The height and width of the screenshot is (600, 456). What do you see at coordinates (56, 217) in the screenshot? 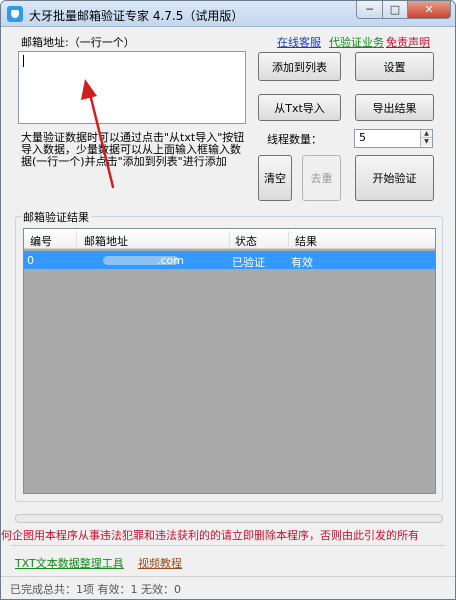
I see `results-group-label: 邮箱验证结果` at bounding box center [56, 217].